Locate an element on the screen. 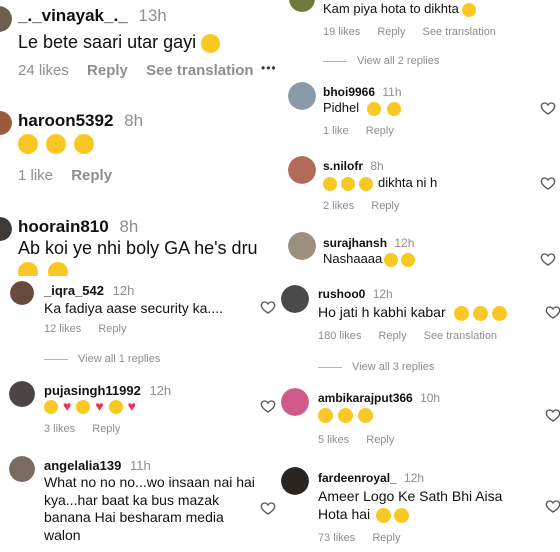 The height and width of the screenshot is (552, 560). comment-header: pujasingh11992 12h is located at coordinates (107, 390).